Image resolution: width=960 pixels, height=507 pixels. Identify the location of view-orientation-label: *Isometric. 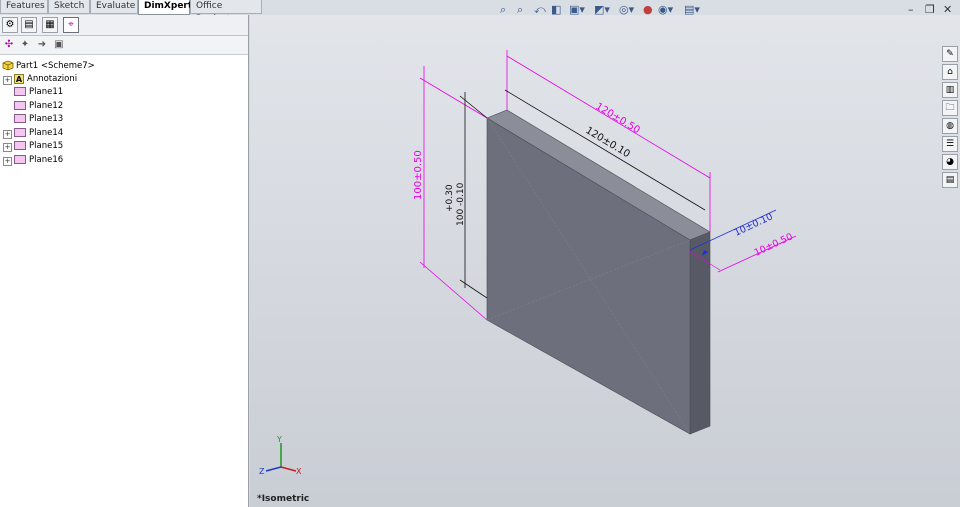
(283, 499).